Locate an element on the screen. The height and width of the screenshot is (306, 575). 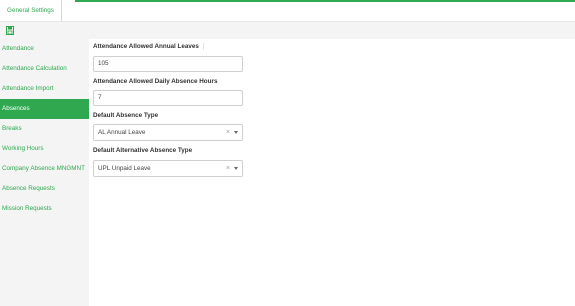
sidebar-item-attendance: Attendance is located at coordinates (44, 49).